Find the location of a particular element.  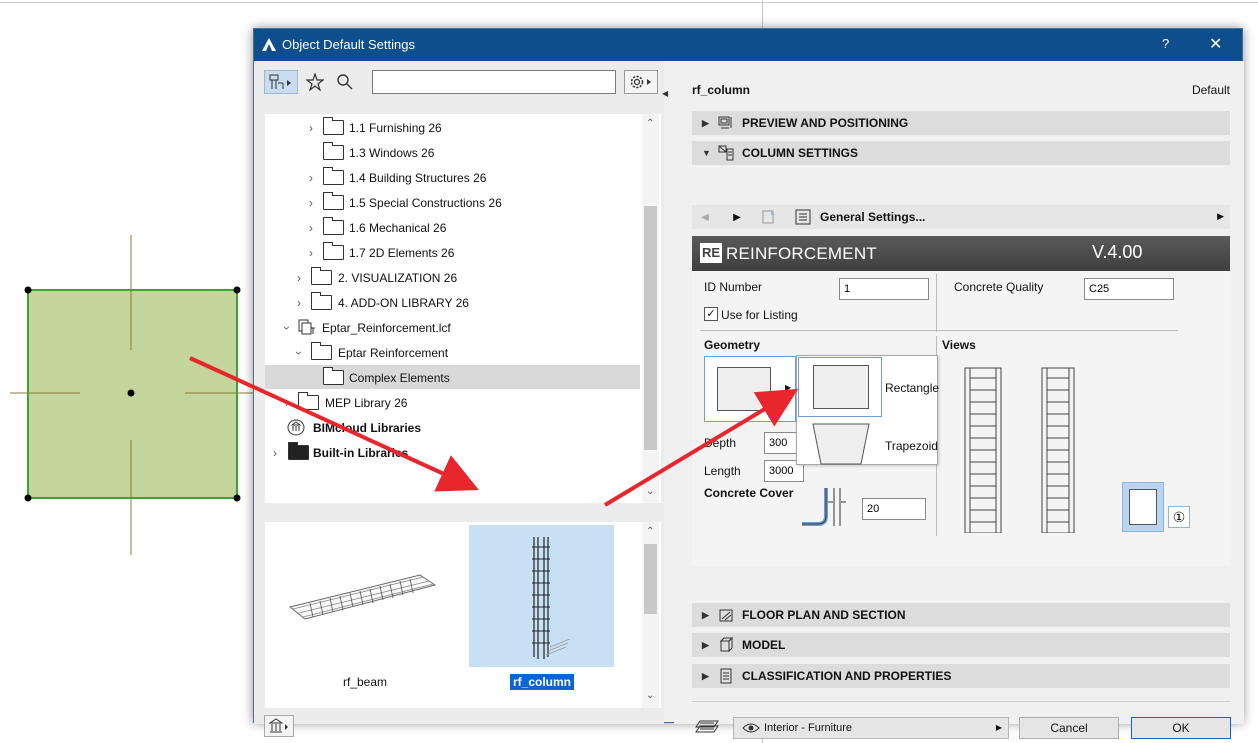

search-icon is located at coordinates (345, 82).